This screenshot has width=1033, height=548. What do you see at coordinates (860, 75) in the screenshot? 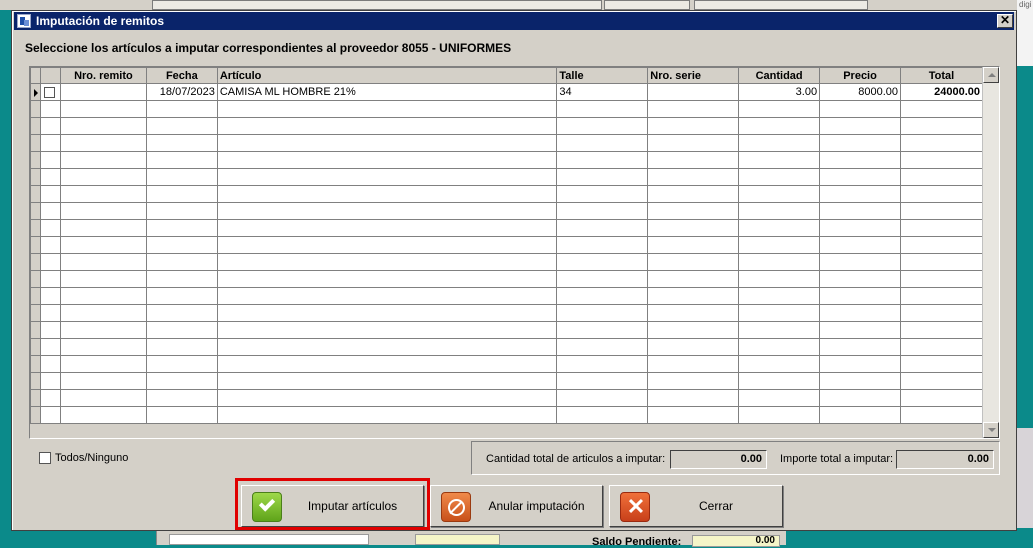
I see `column-header-precio: Precio` at bounding box center [860, 75].